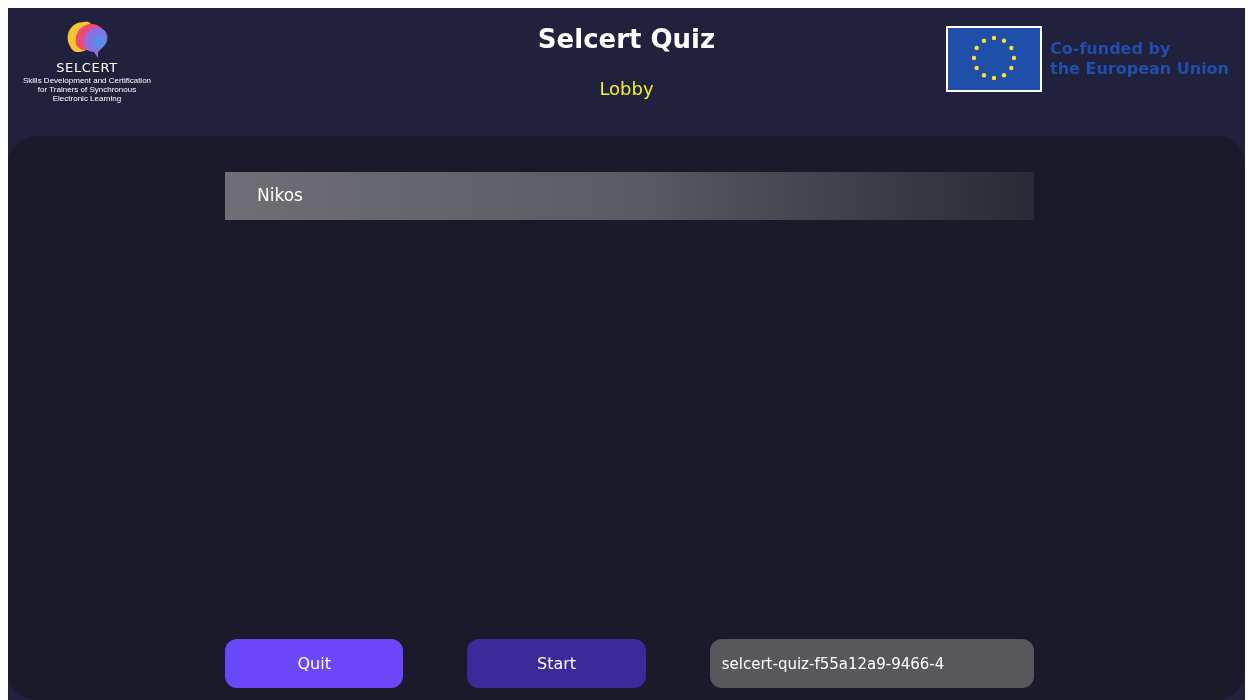 This screenshot has height=700, width=1253. What do you see at coordinates (629, 196) in the screenshot?
I see `player-row: Nikos` at bounding box center [629, 196].